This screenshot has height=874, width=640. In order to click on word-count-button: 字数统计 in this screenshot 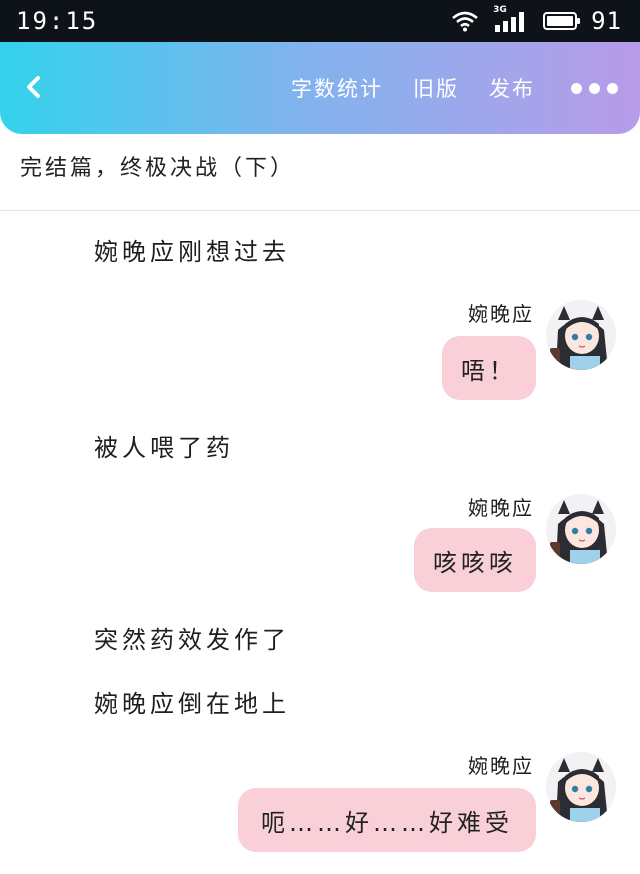, I will do `click(337, 88)`.